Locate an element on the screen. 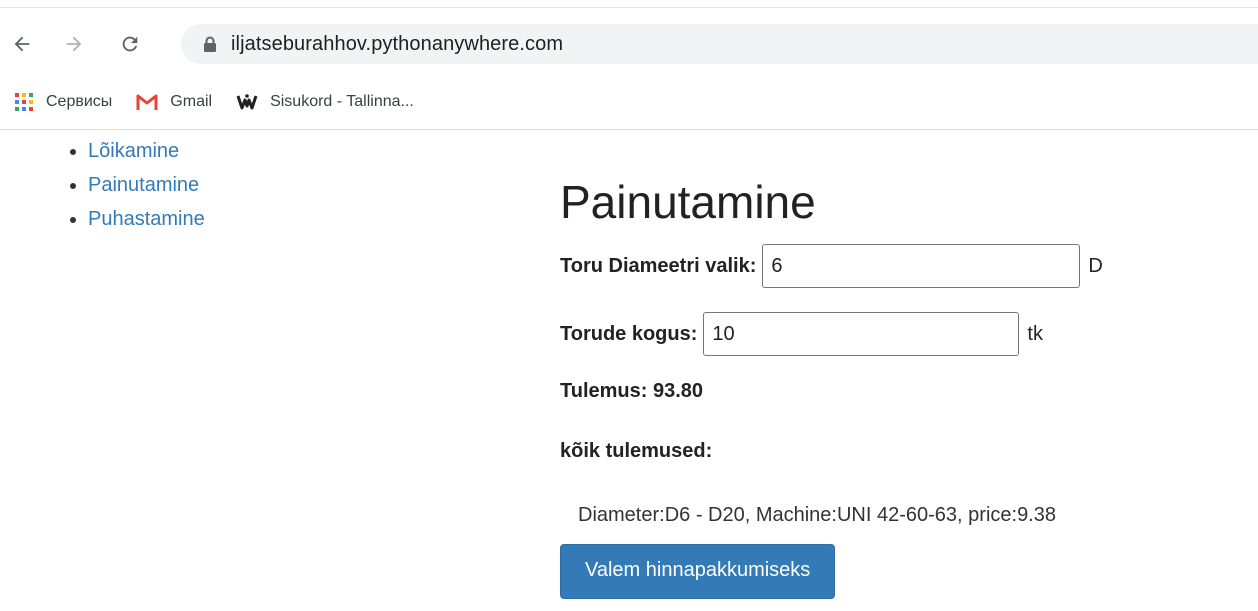  nav-link-puhastamine: Puhastamine is located at coordinates (146, 219).